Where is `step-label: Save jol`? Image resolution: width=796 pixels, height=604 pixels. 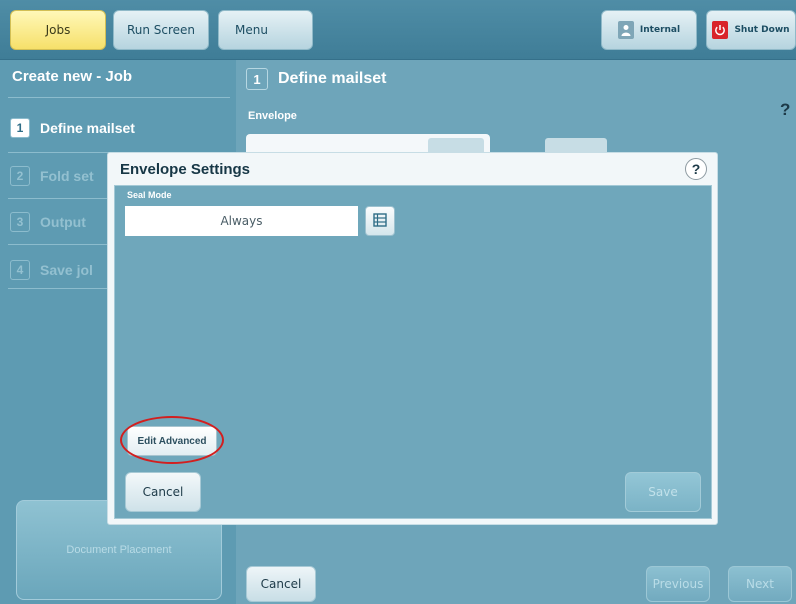 step-label: Save jol is located at coordinates (66, 270).